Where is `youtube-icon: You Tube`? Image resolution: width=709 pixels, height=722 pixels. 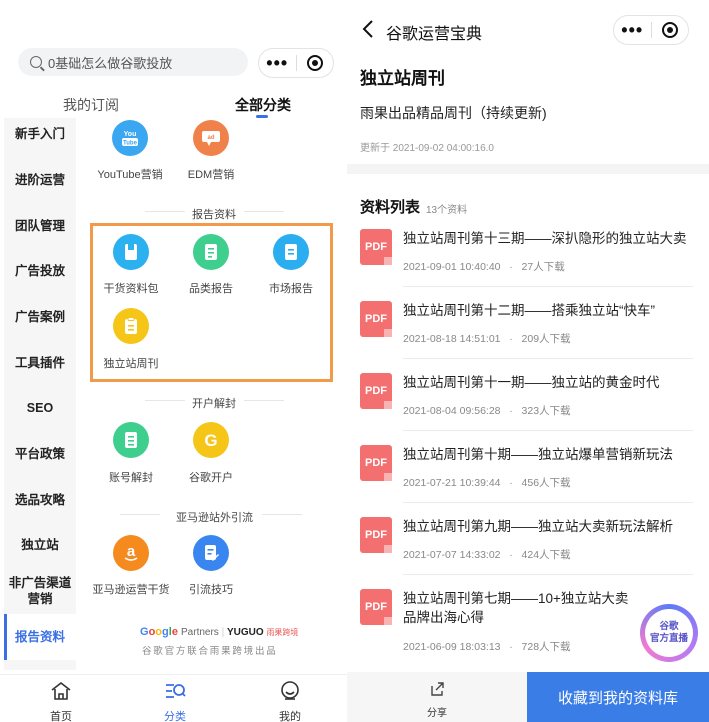
youtube-icon: You Tube is located at coordinates (130, 138).